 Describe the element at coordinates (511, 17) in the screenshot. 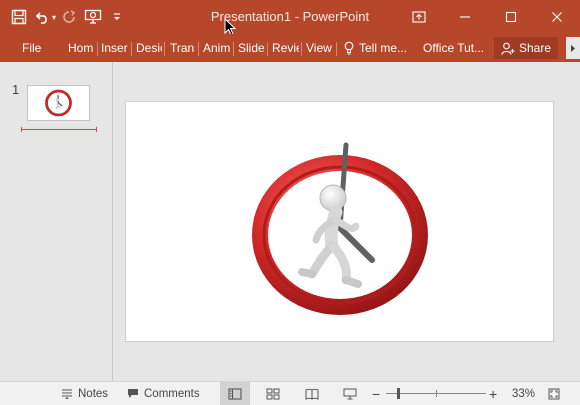

I see `maximize-icon` at that location.